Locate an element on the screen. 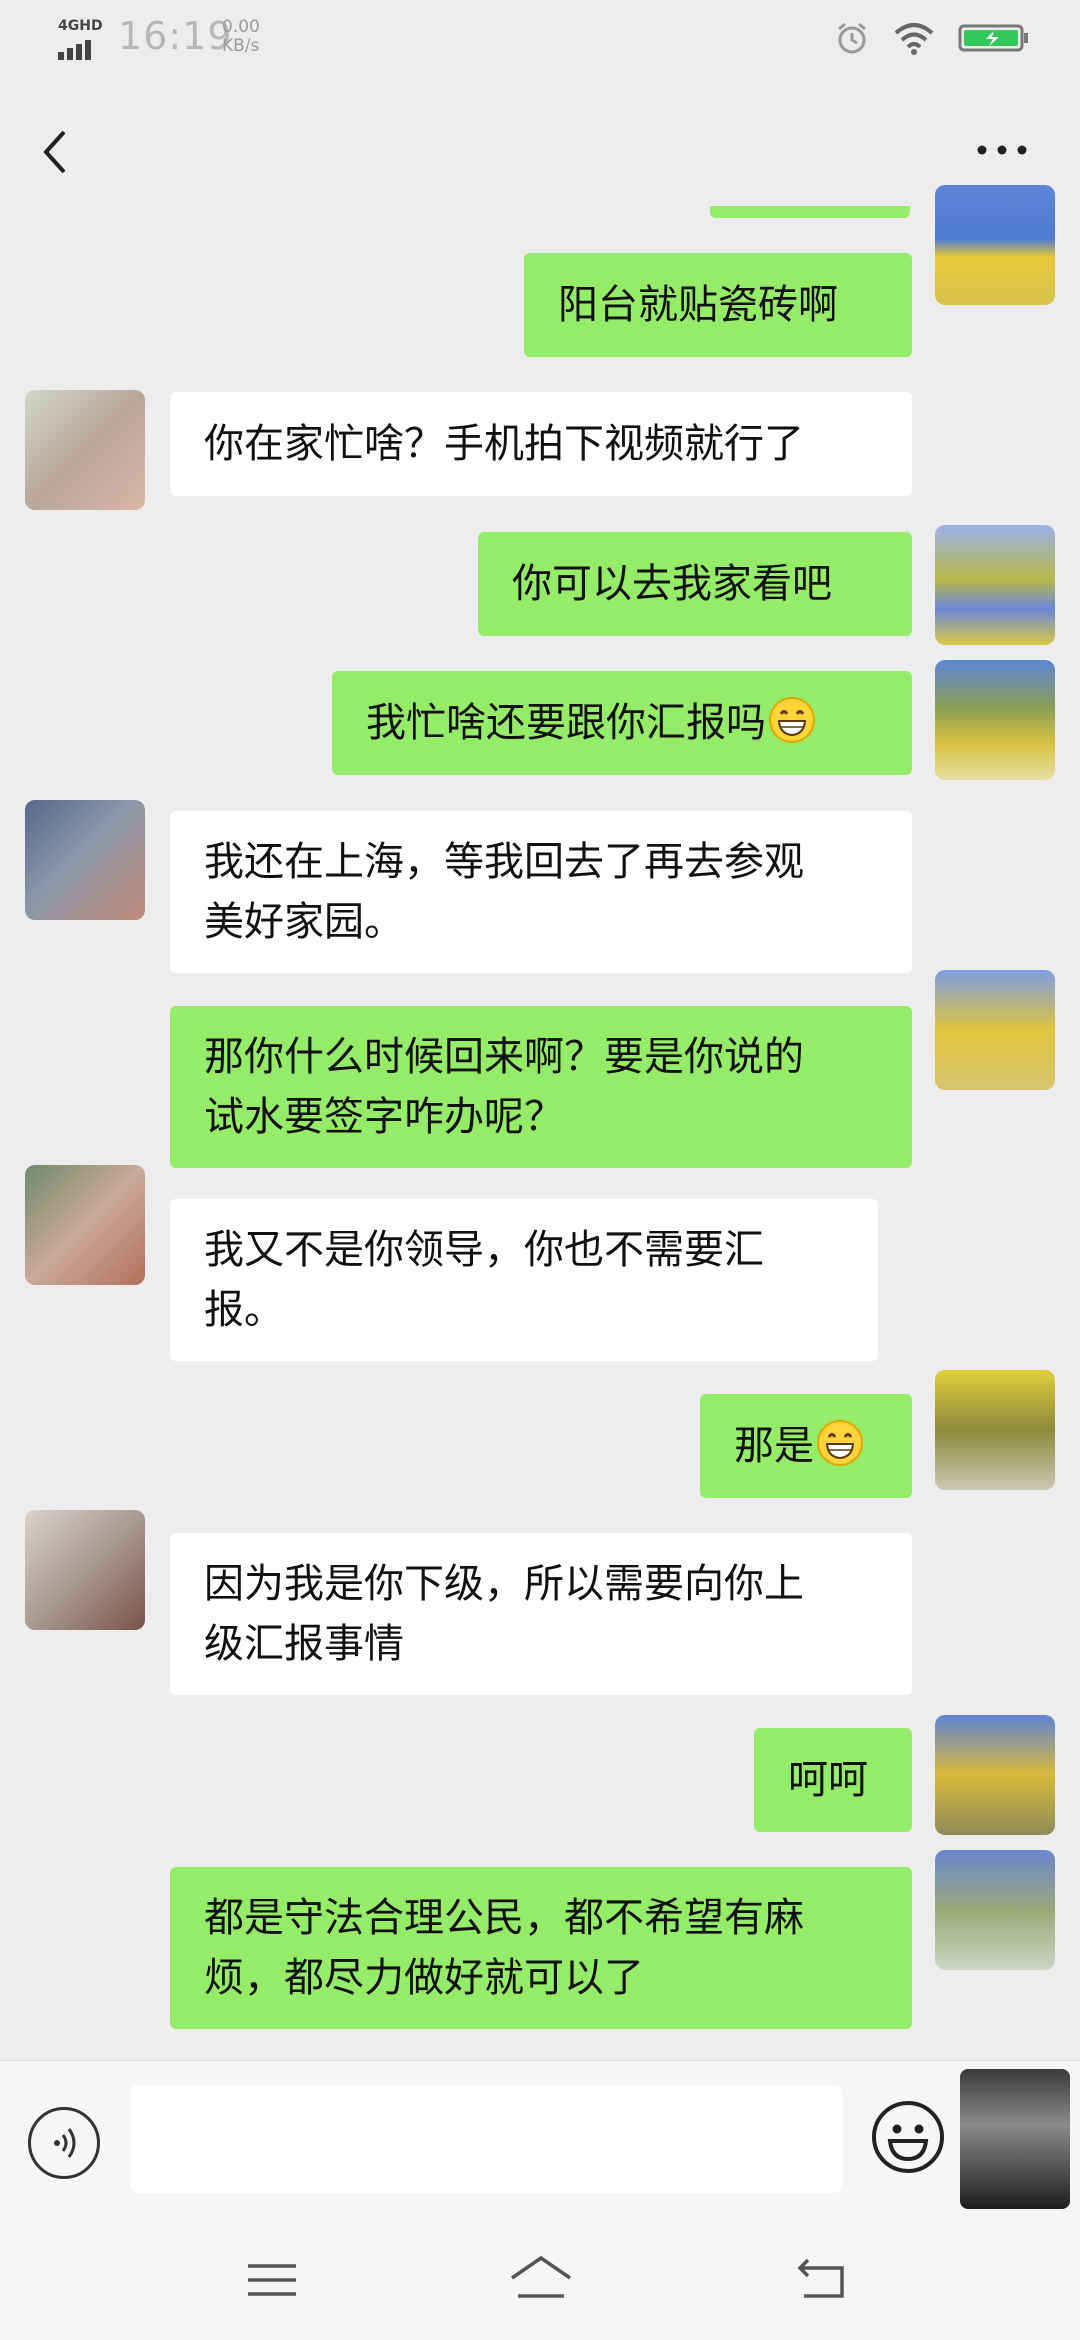 The image size is (1080, 2340). message-text: 你可以去我家看吧 is located at coordinates (672, 584).